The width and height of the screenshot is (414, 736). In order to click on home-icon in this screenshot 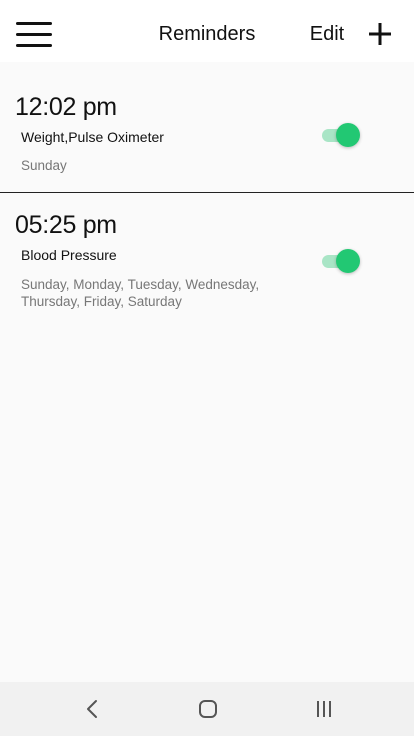, I will do `click(208, 709)`.